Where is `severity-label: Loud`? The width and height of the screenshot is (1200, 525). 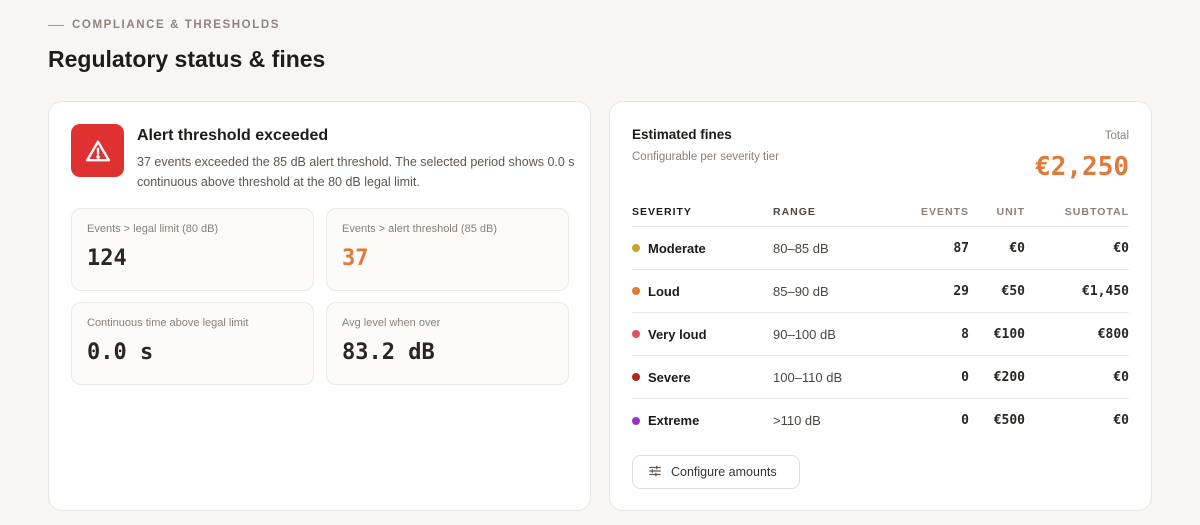
severity-label: Loud is located at coordinates (664, 291).